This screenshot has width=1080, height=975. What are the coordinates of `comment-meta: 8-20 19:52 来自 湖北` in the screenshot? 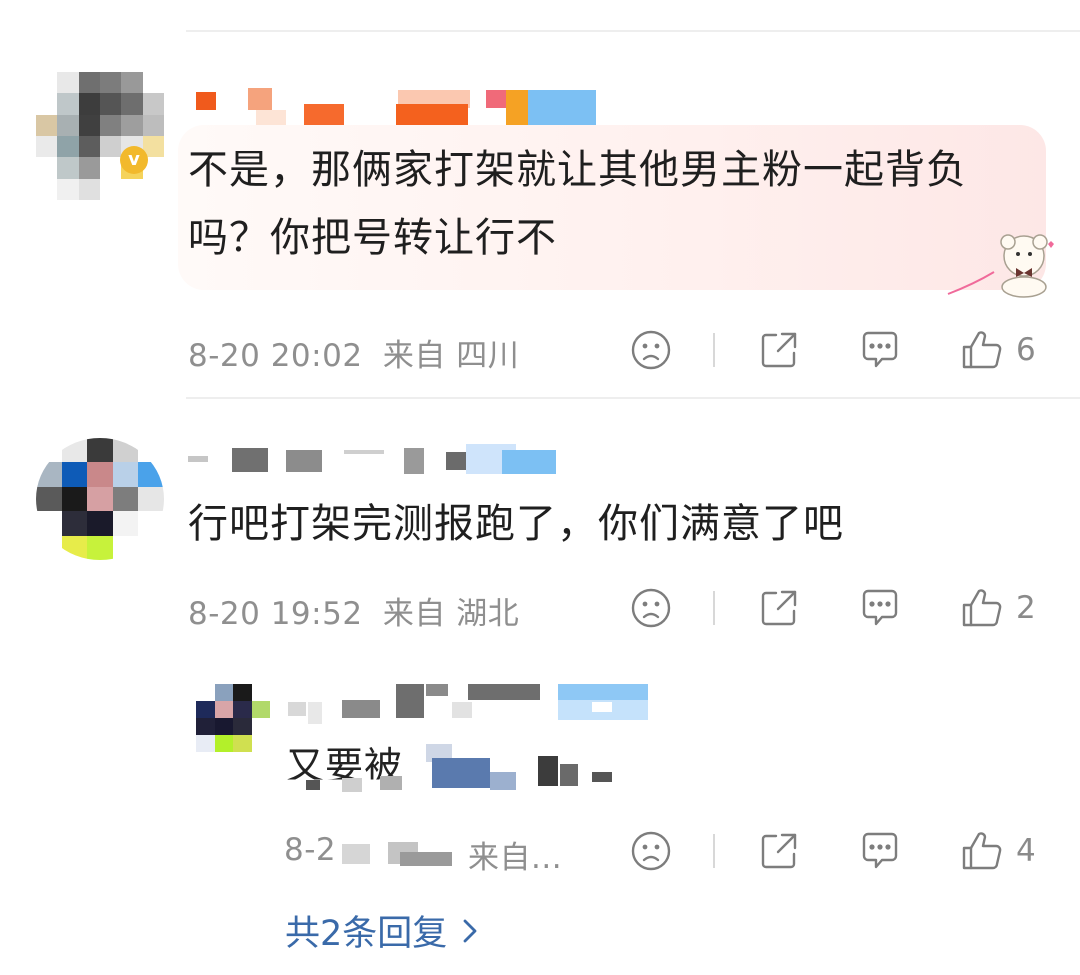 It's located at (353, 610).